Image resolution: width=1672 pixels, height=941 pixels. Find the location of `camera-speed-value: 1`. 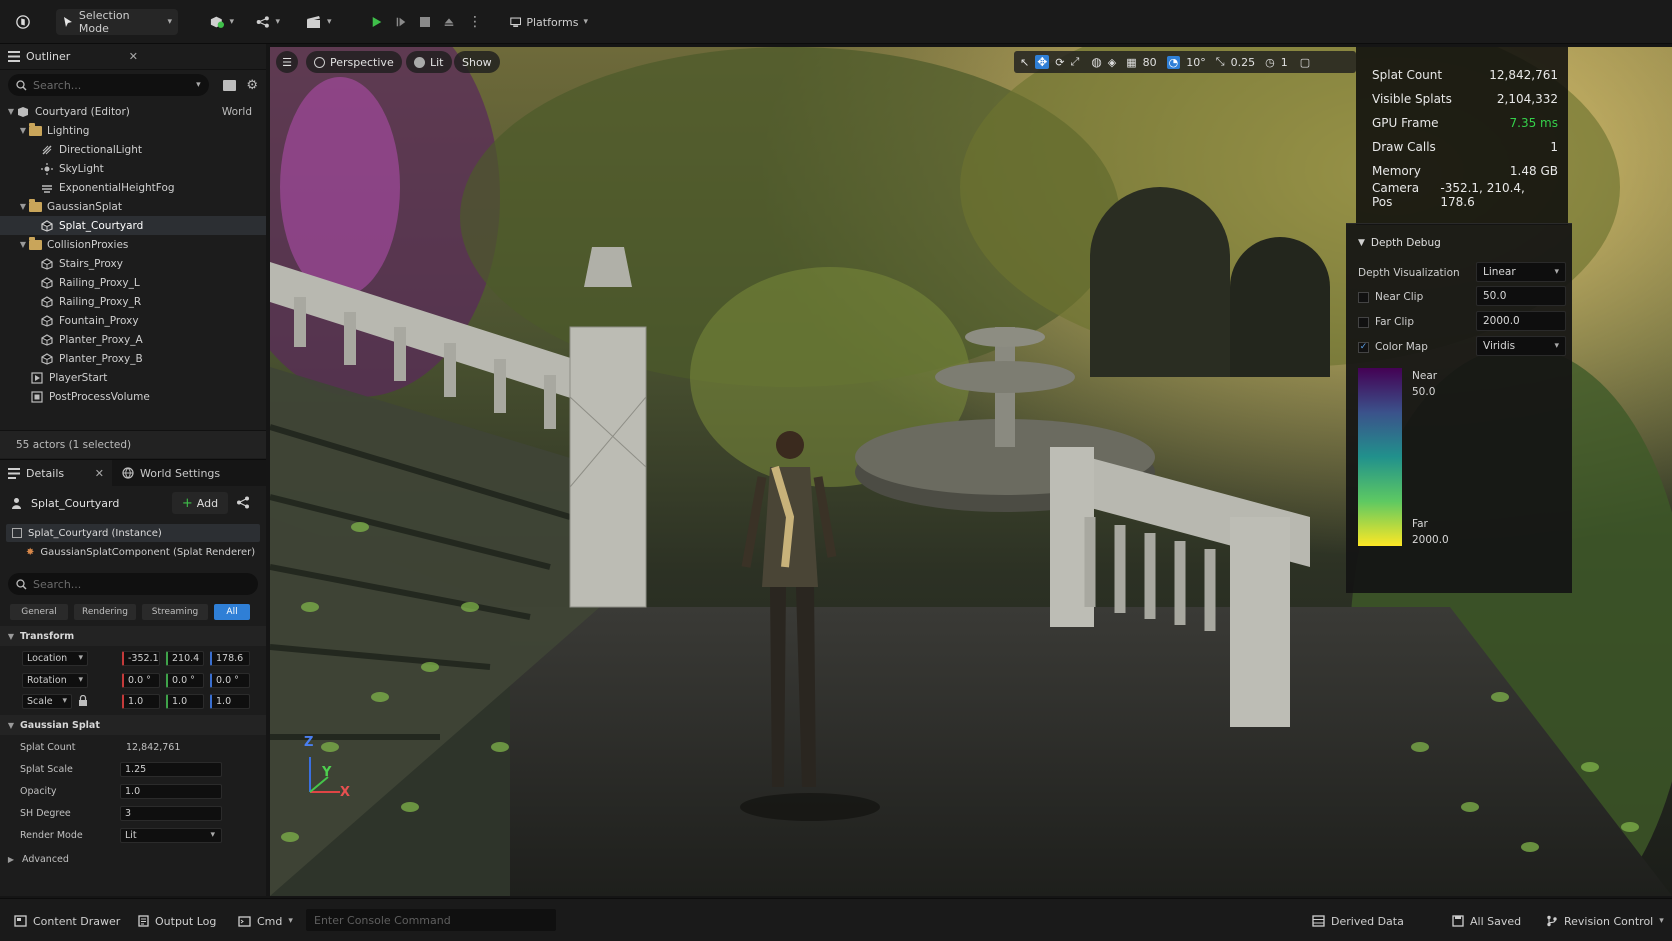

camera-speed-value: 1 is located at coordinates (1284, 62).